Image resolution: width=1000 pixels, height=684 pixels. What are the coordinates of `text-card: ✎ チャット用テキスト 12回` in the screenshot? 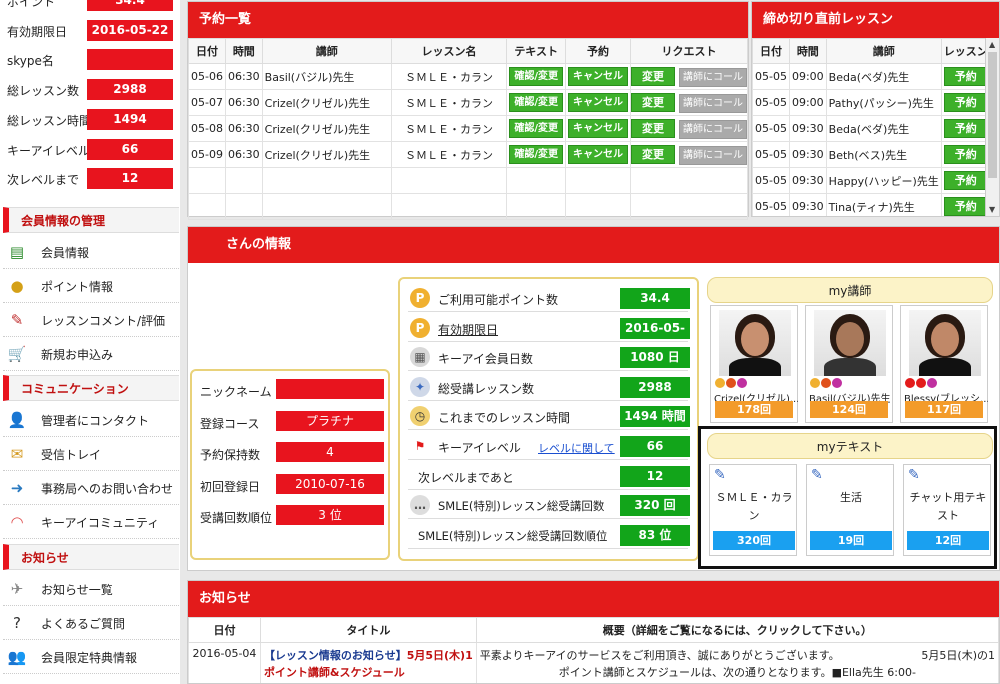 It's located at (947, 510).